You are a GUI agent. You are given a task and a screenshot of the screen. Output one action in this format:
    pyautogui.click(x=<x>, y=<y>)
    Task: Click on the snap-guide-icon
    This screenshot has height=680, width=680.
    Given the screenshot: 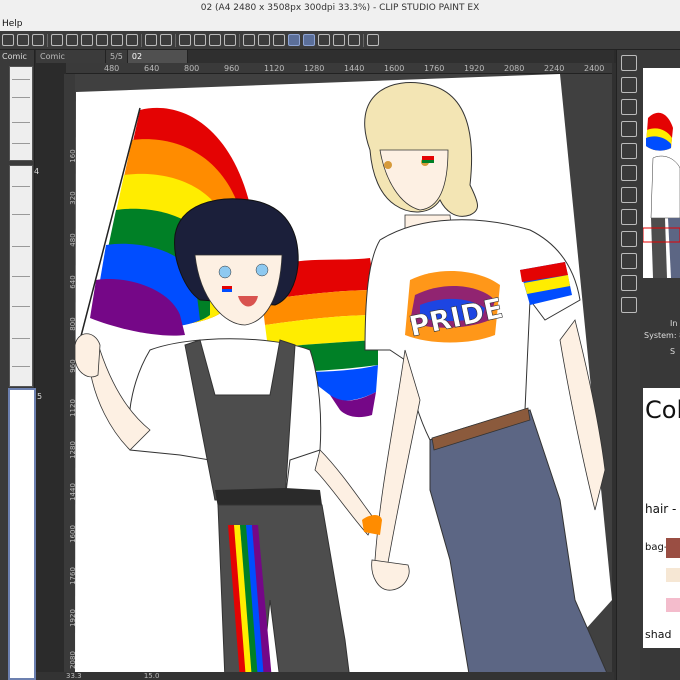 What is the action you would take?
    pyautogui.click(x=279, y=40)
    